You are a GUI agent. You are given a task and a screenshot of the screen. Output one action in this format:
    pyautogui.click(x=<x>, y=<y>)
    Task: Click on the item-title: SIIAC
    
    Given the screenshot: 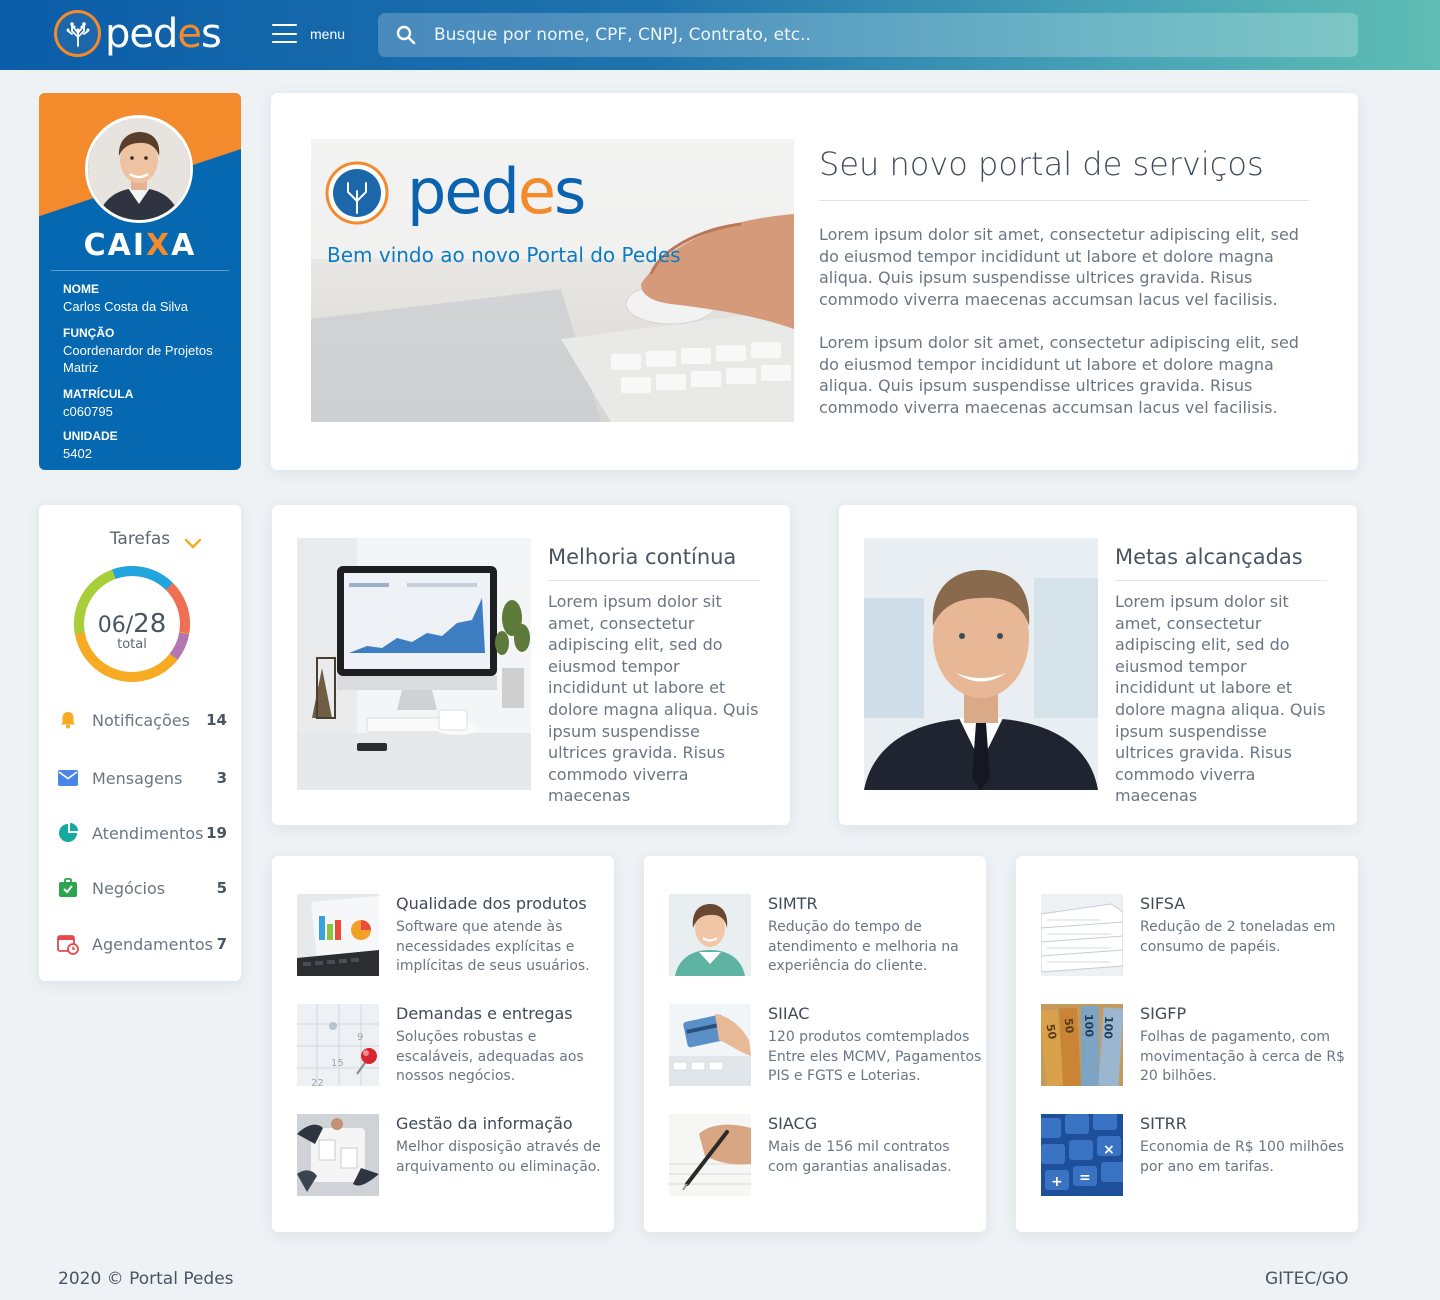 What is the action you would take?
    pyautogui.click(x=789, y=1013)
    